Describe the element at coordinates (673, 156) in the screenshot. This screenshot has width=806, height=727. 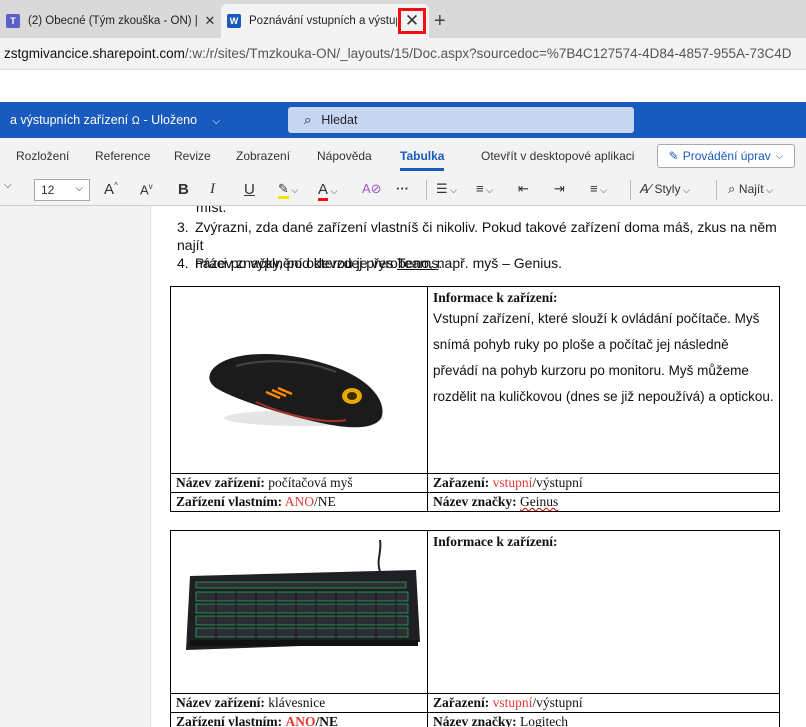
I see `pencil-icon: ✎` at that location.